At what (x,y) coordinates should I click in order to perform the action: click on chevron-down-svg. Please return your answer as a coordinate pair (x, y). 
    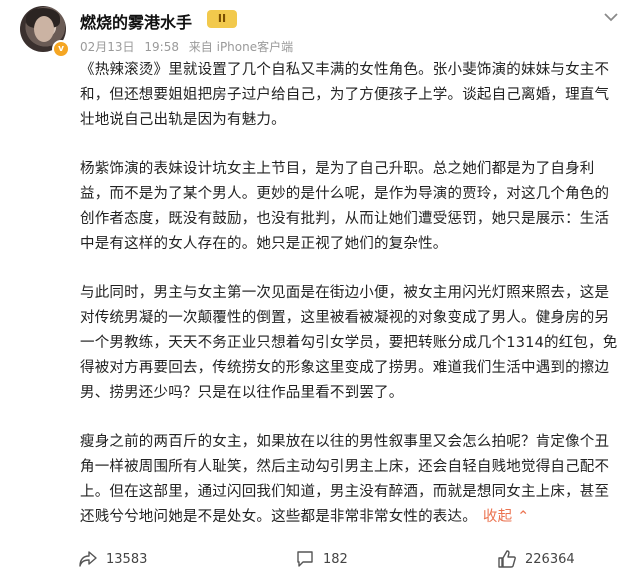
    Looking at the image, I should click on (611, 17).